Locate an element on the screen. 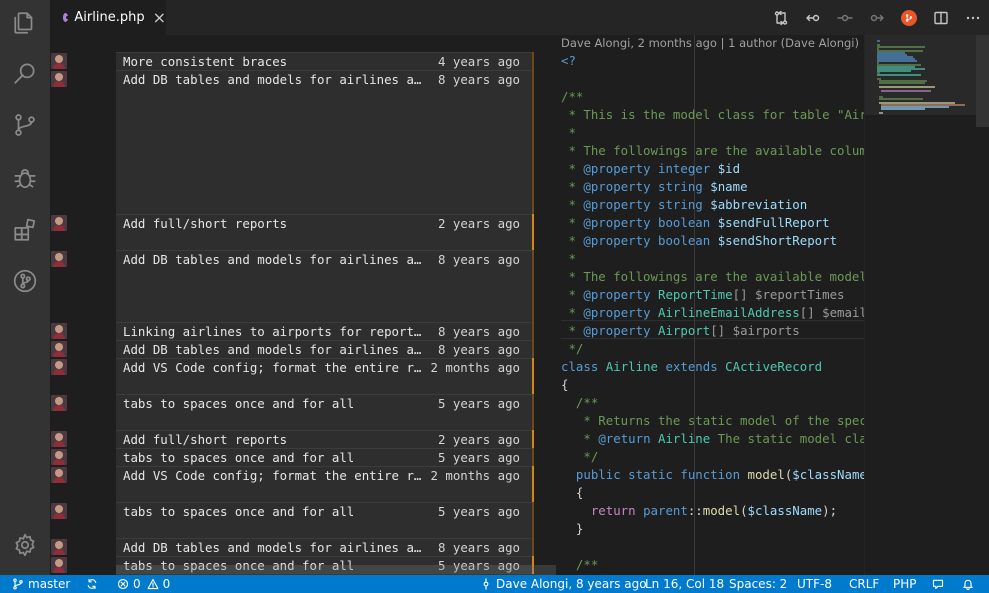 The image size is (989, 593). minimap is located at coordinates (920, 305).